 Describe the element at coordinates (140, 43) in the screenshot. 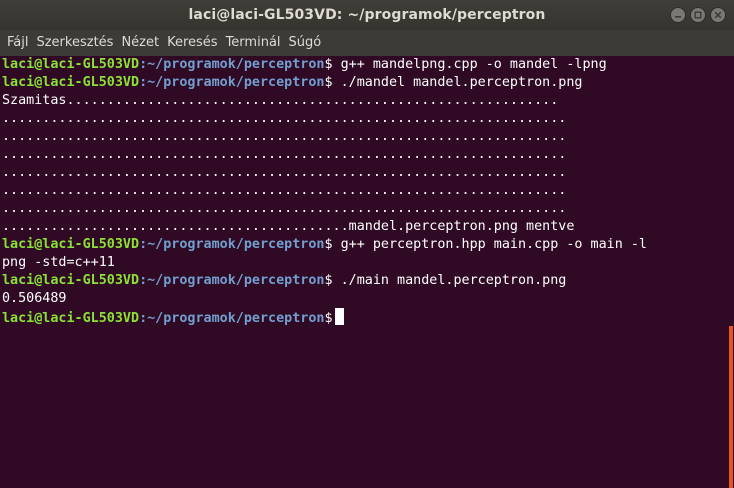

I see `menu-view: Nézet` at that location.